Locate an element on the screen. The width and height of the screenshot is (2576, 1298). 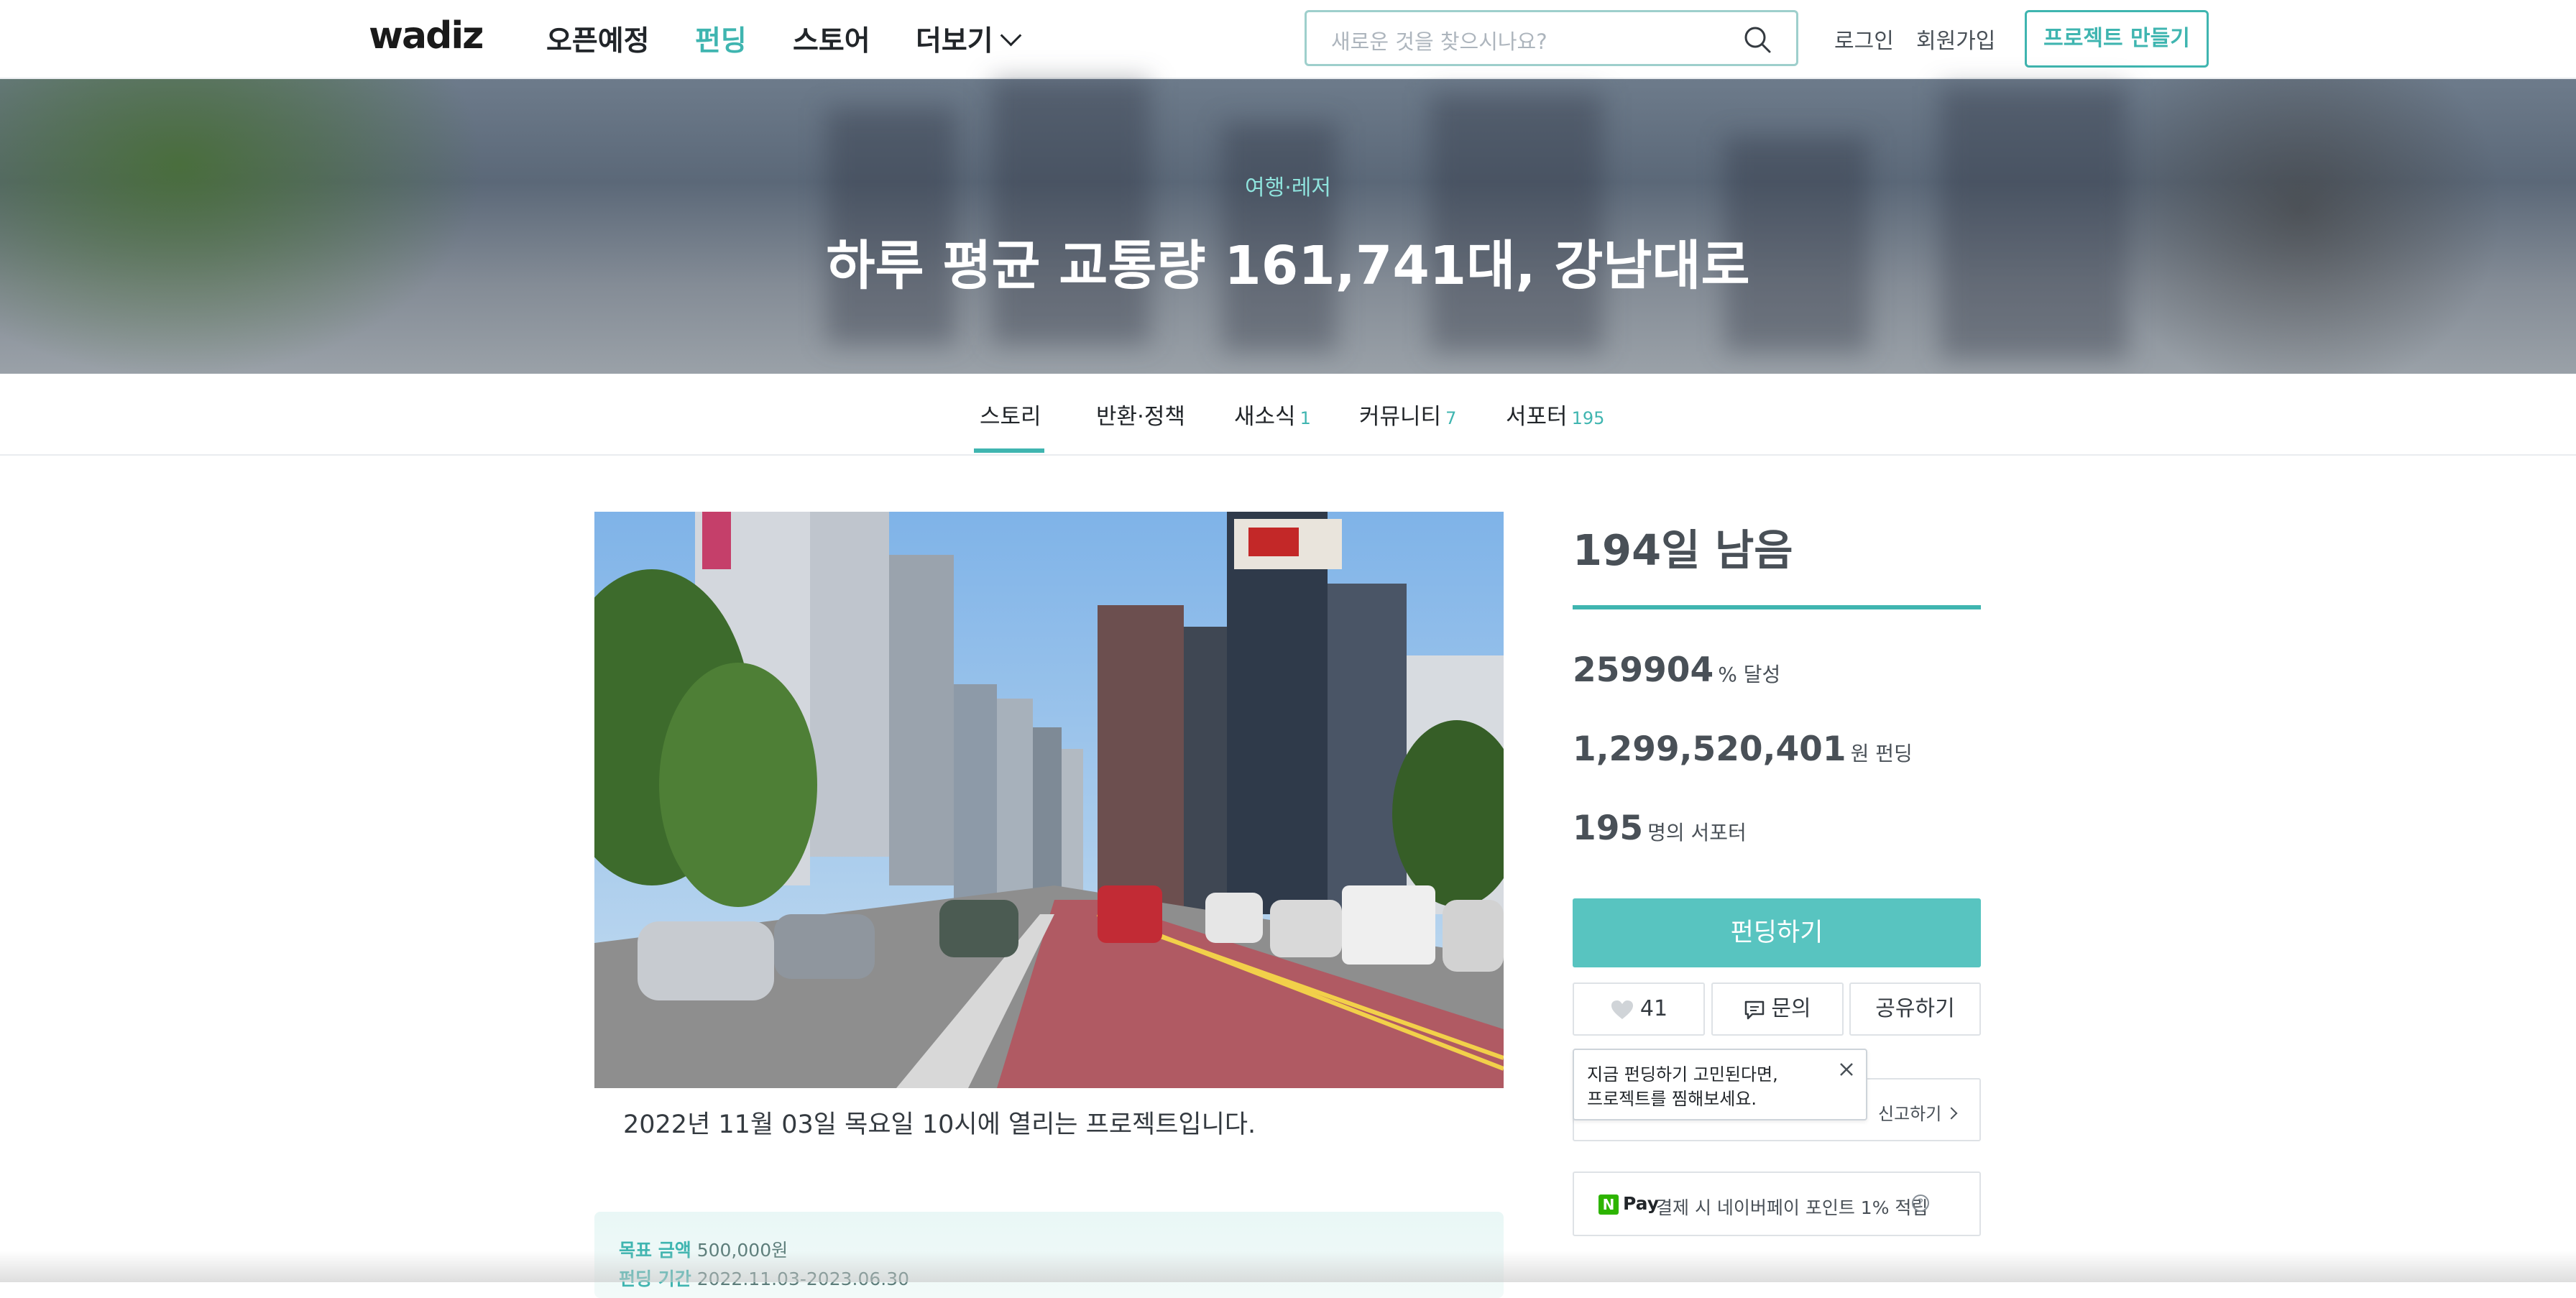
tab-supporters: 서포터 195 is located at coordinates (1555, 415).